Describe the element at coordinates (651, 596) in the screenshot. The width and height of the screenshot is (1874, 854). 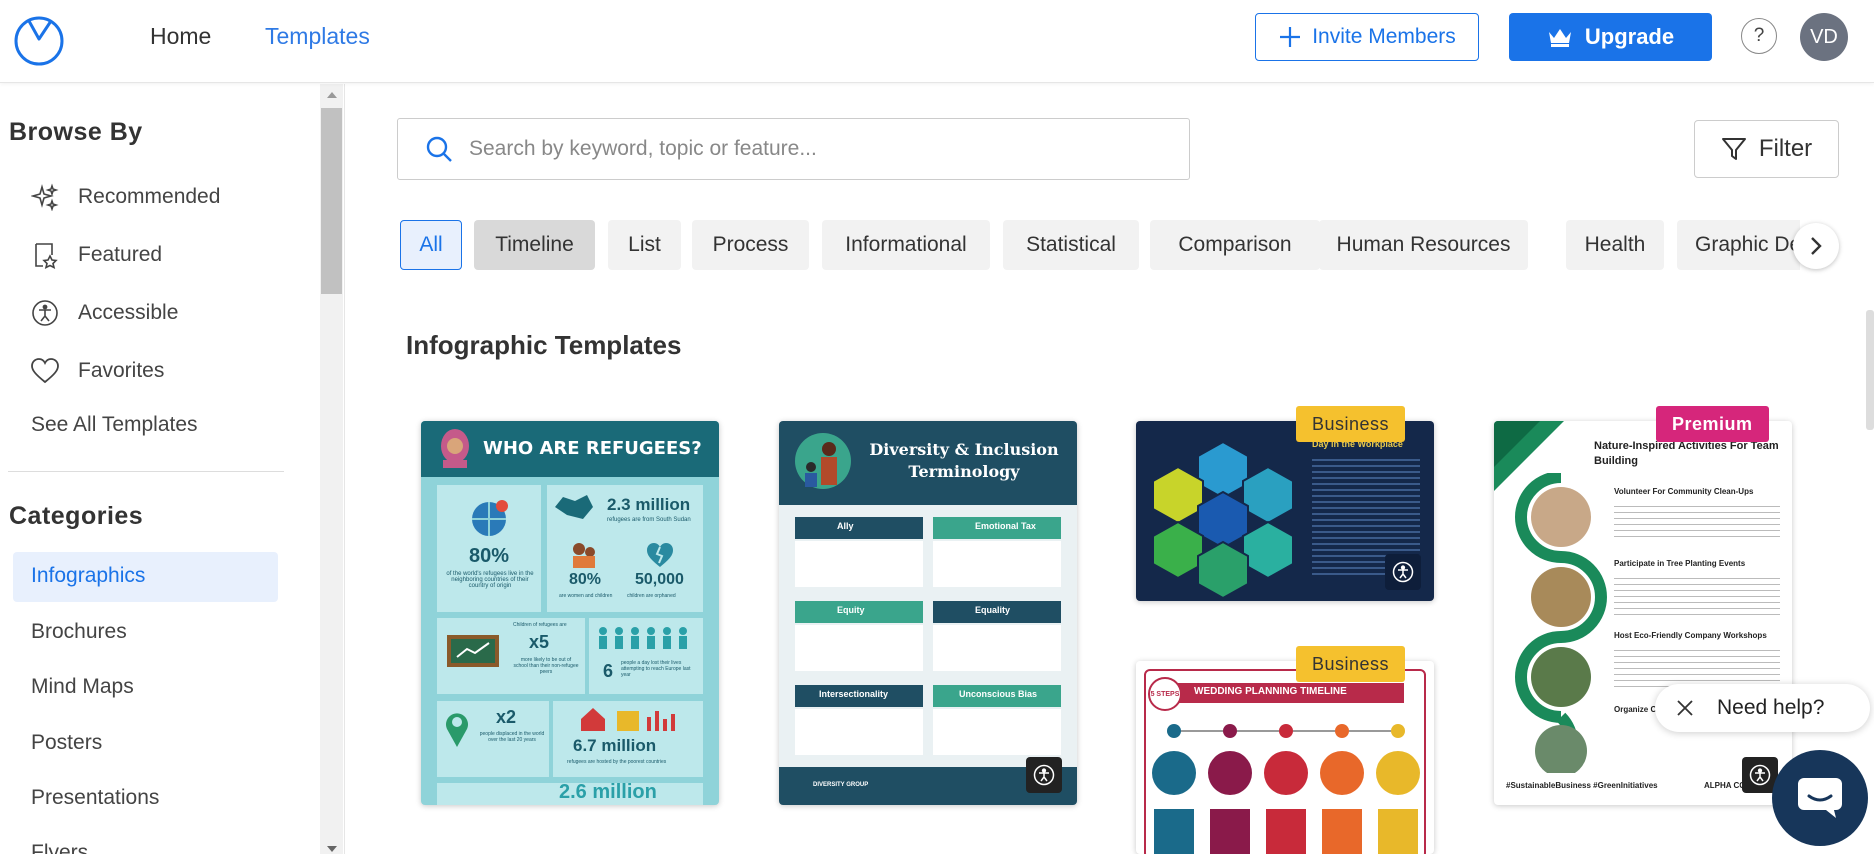
I see `stat-caption: children are orphaned` at that location.